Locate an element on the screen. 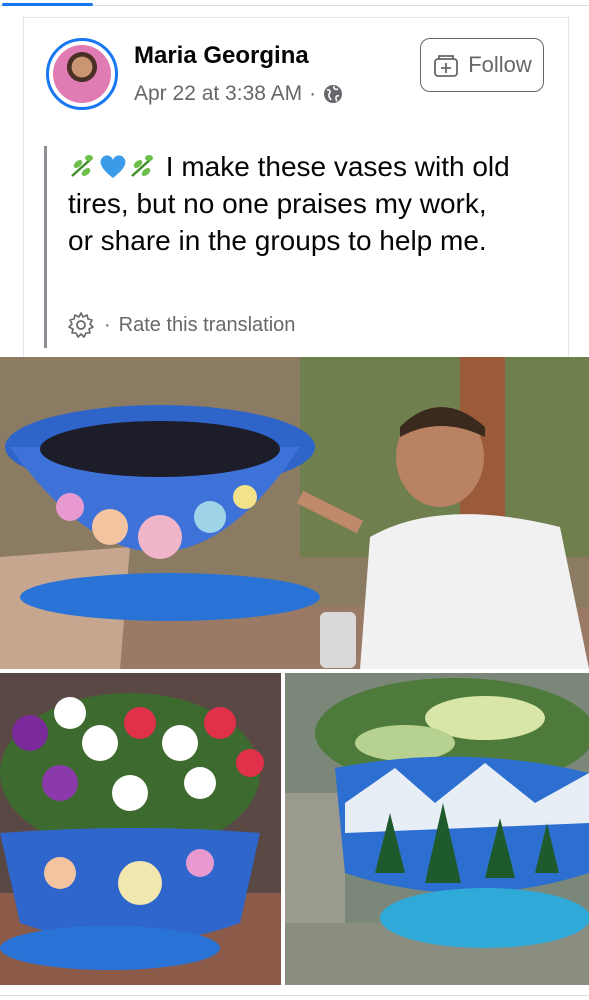 The image size is (589, 1000). follow-button: Follow is located at coordinates (482, 65).